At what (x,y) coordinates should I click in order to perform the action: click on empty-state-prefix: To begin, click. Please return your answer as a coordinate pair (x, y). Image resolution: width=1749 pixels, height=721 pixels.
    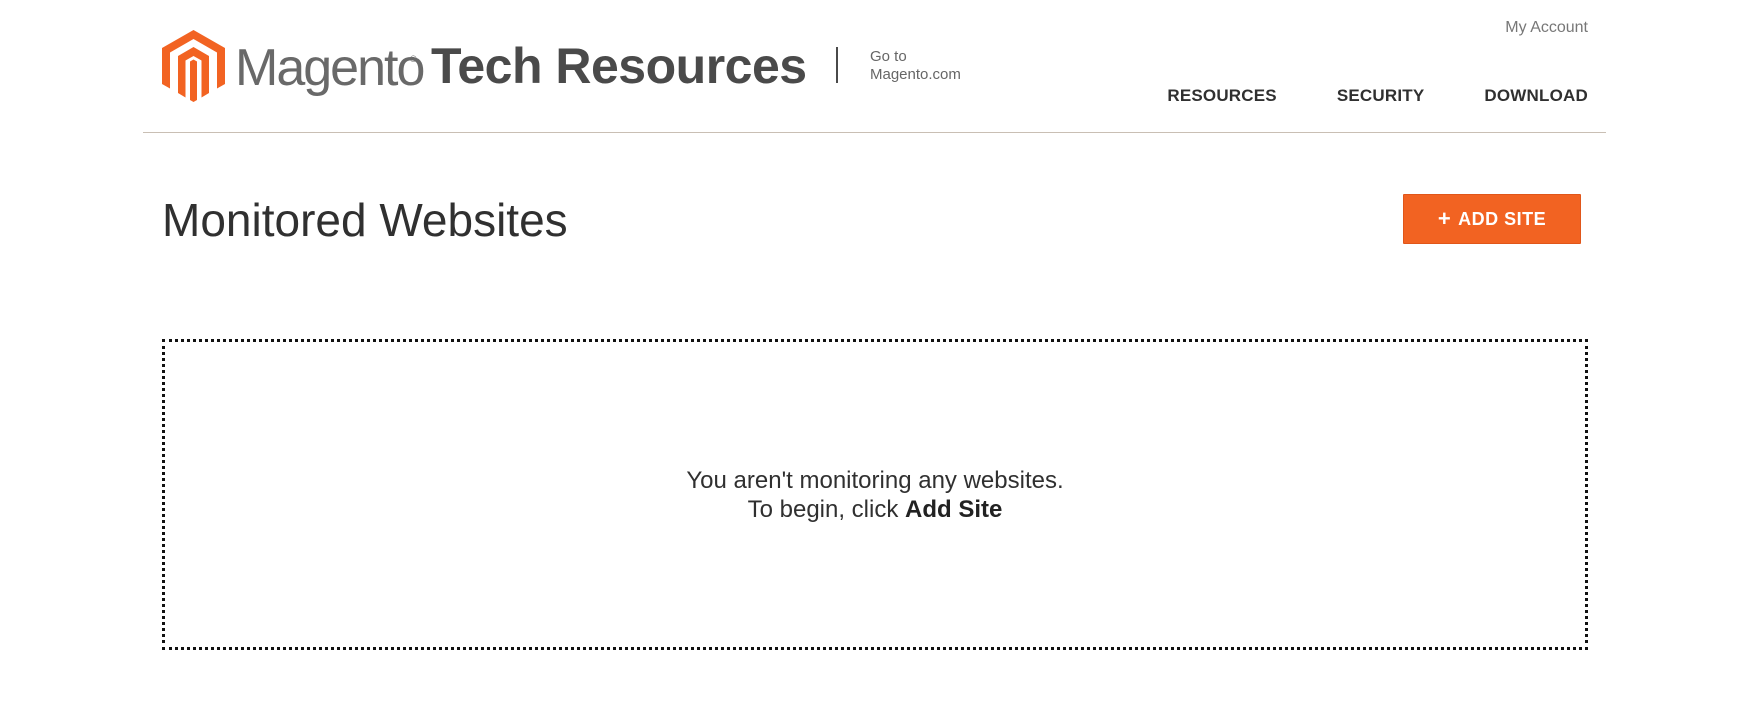
    Looking at the image, I should click on (823, 509).